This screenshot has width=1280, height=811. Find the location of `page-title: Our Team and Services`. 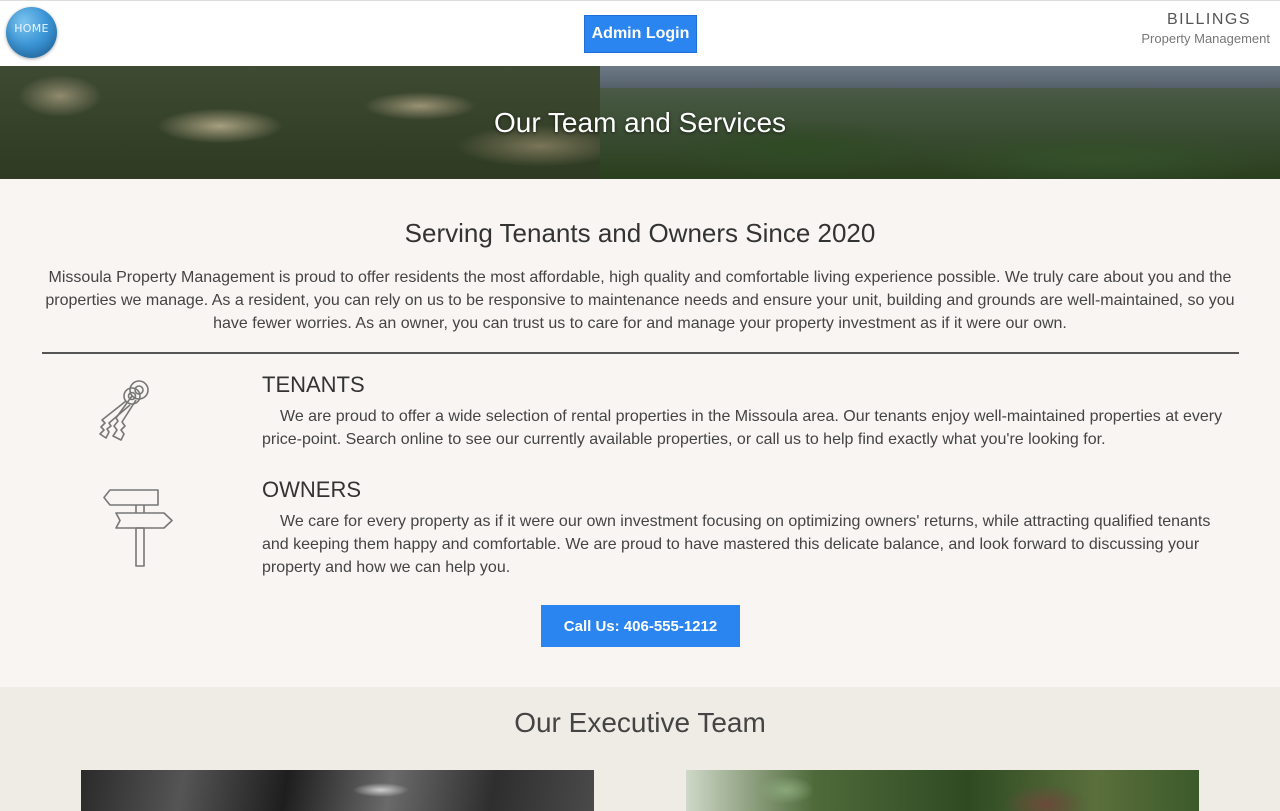

page-title: Our Team and Services is located at coordinates (640, 122).